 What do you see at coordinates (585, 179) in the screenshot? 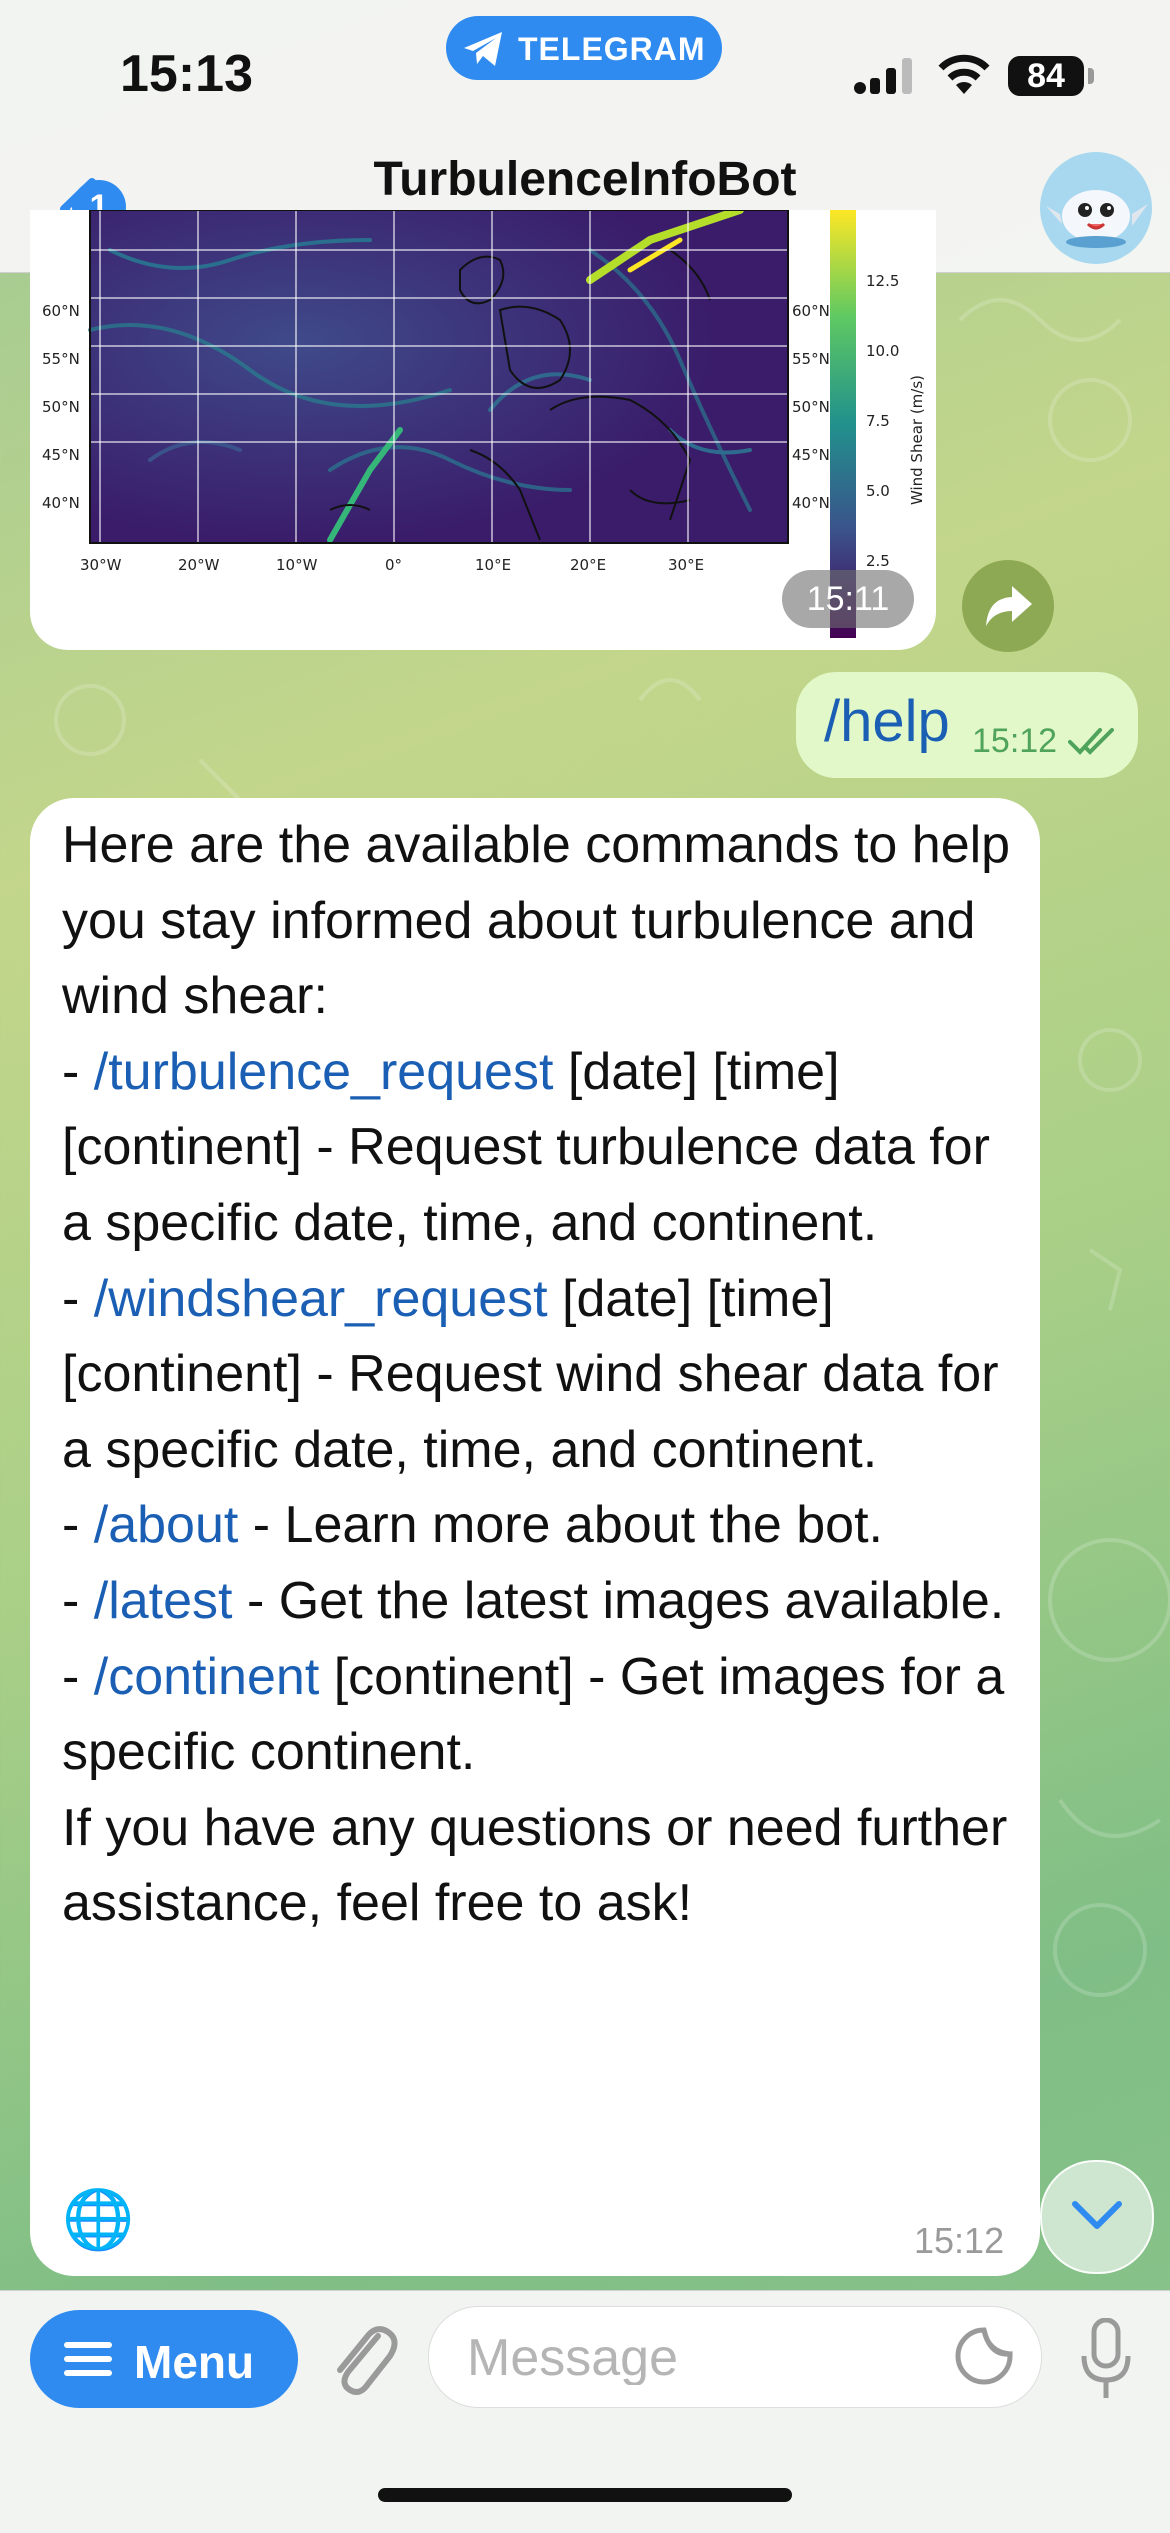
I see `chat-title: TurbulenceInfoBot` at bounding box center [585, 179].